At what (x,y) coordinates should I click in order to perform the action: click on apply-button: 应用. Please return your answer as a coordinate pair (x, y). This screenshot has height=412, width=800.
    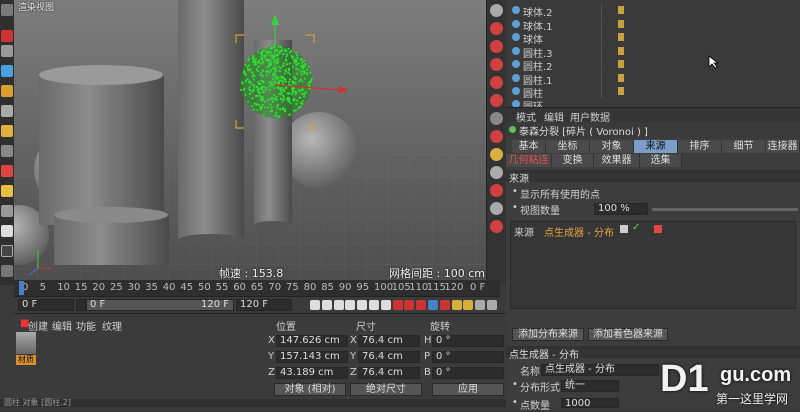
    Looking at the image, I should click on (468, 389).